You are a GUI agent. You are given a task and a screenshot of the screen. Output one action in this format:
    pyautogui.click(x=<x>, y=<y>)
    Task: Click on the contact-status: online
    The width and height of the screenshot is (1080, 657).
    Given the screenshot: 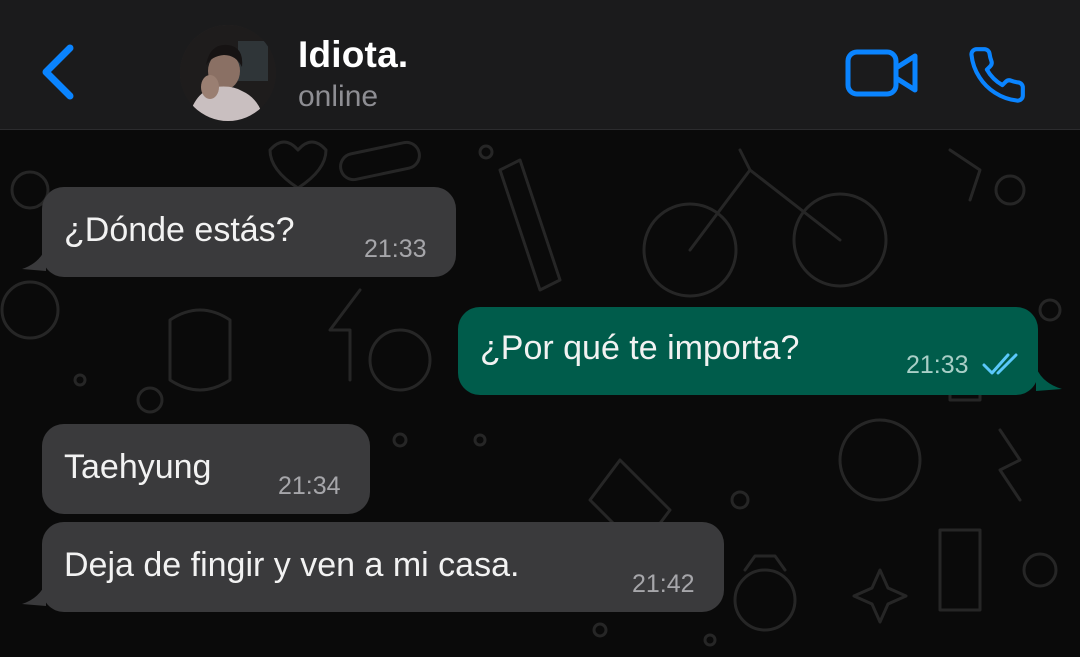 What is the action you would take?
    pyautogui.click(x=338, y=96)
    